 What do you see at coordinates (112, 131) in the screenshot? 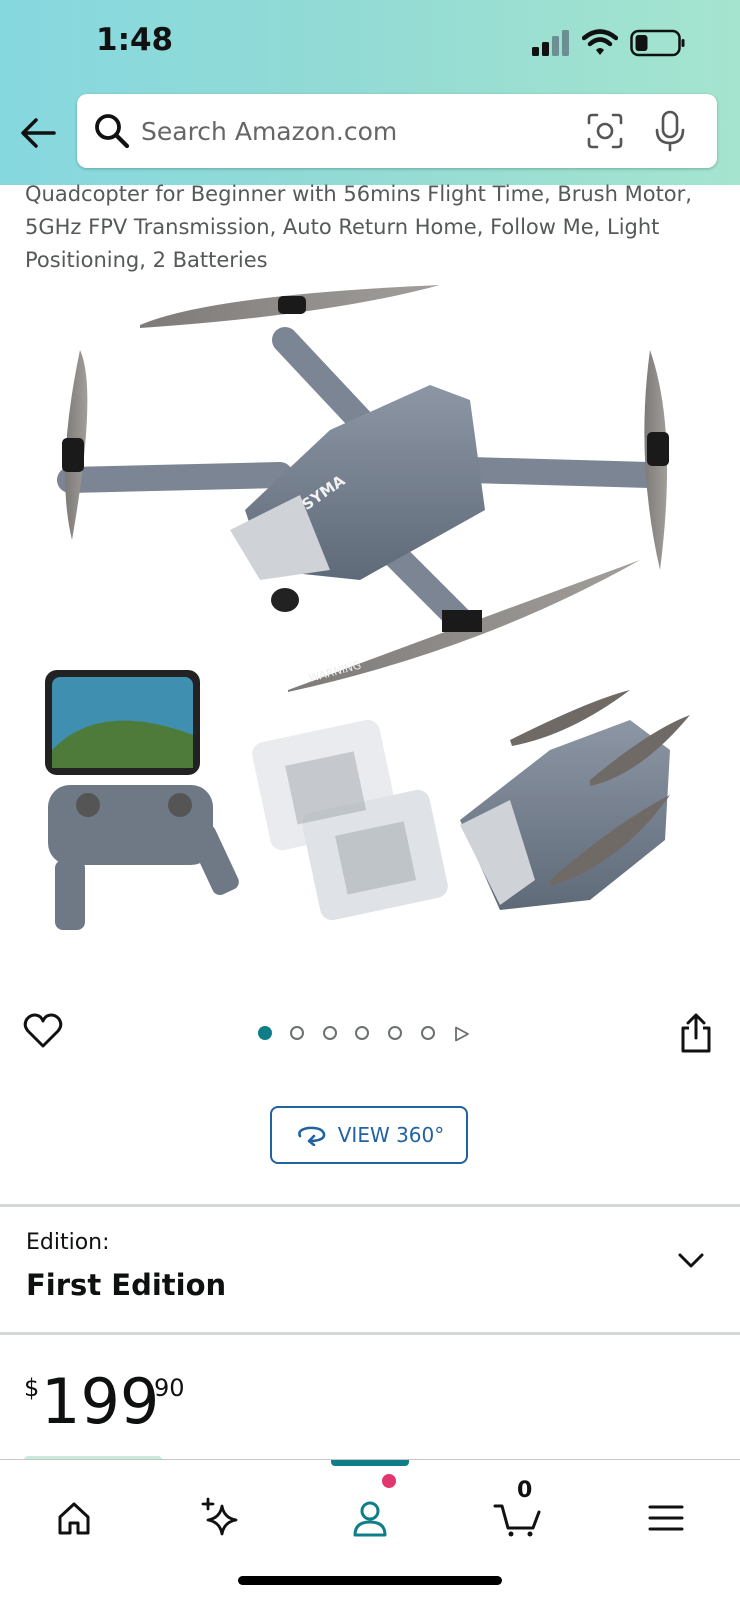
I see `search-icon` at bounding box center [112, 131].